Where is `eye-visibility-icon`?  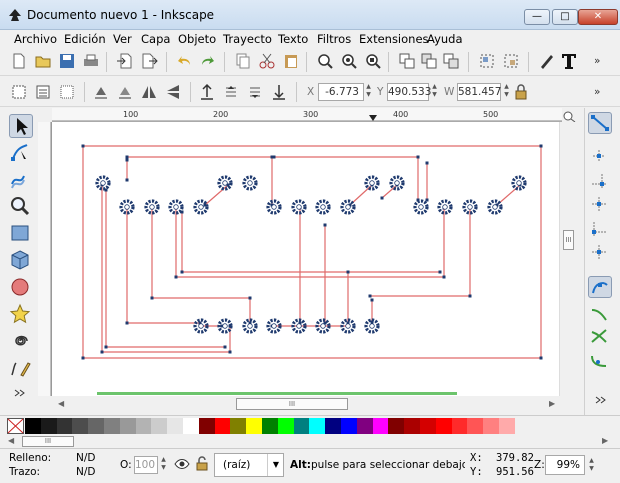 eye-visibility-icon is located at coordinates (182, 464).